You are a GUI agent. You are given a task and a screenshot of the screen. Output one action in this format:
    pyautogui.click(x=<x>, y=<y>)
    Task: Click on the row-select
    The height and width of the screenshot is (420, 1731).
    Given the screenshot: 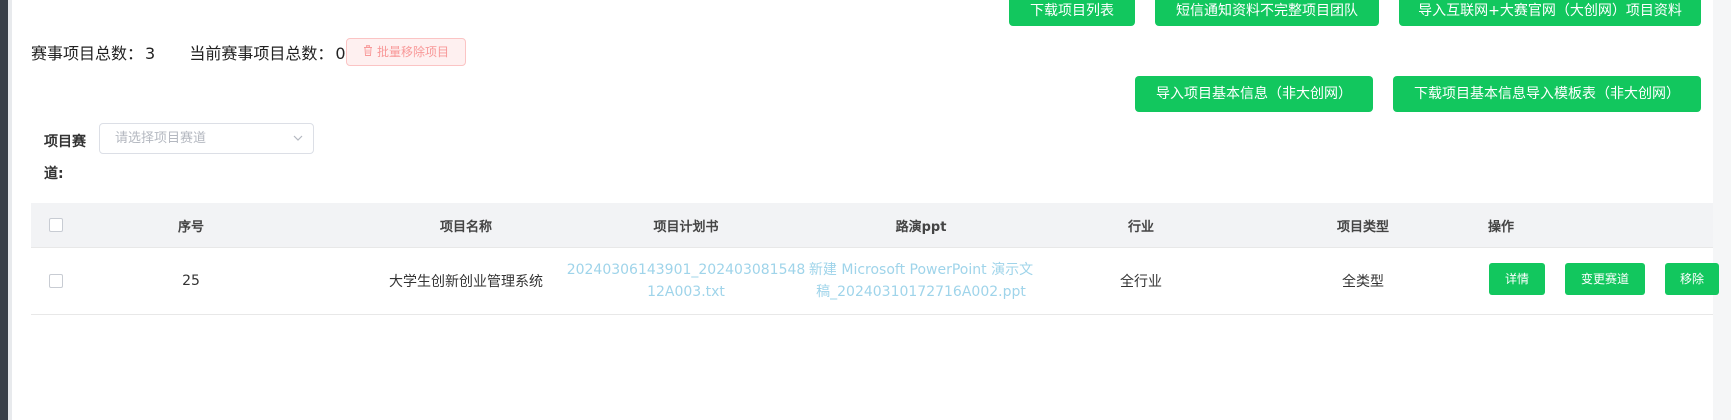 What is the action you would take?
    pyautogui.click(x=56, y=281)
    